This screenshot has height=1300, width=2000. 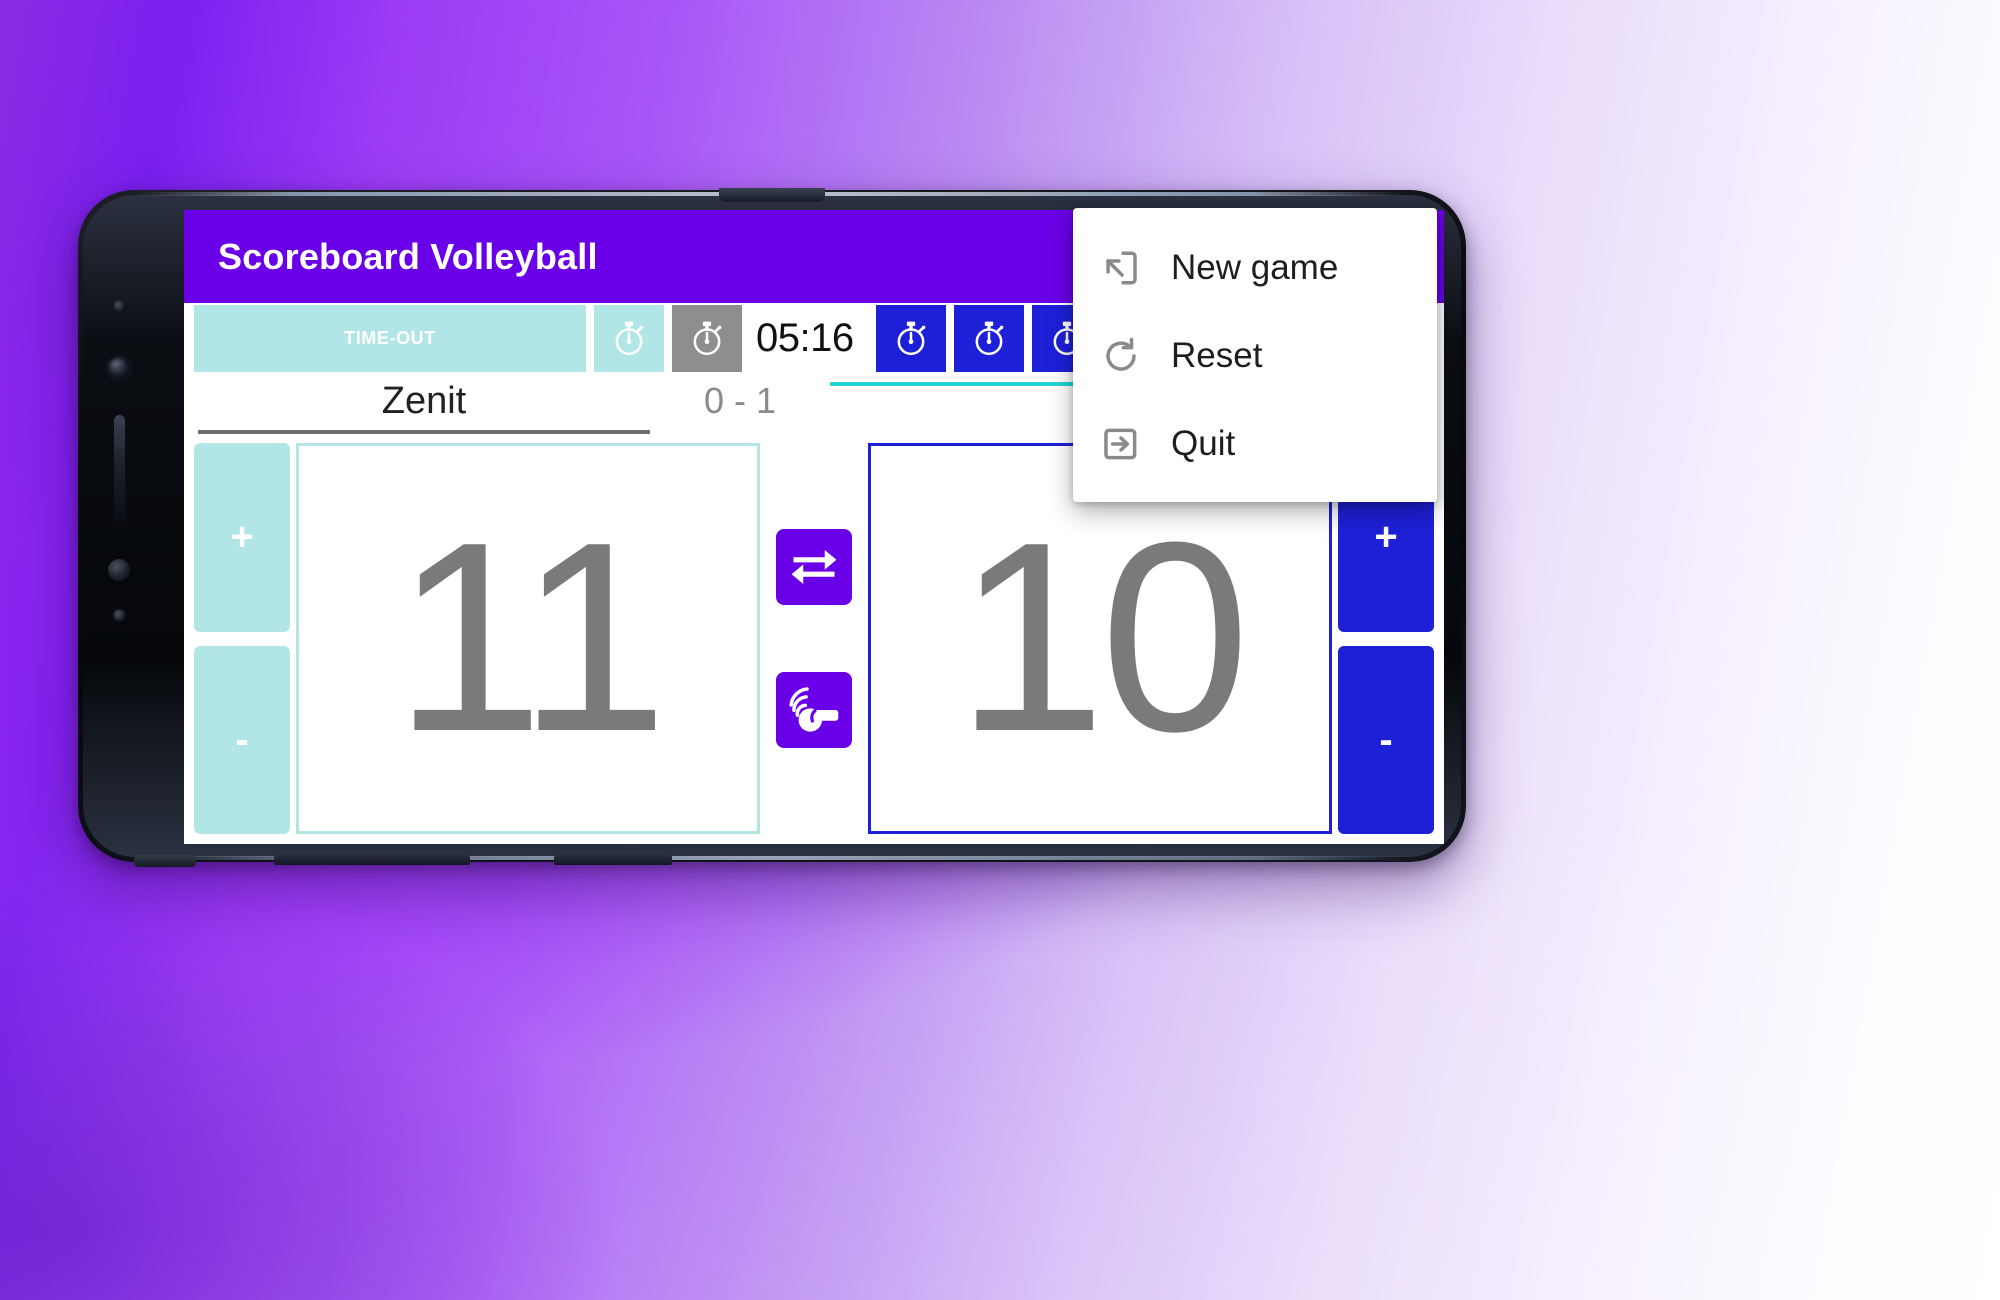 What do you see at coordinates (805, 338) in the screenshot?
I see `match-clock: 05:16` at bounding box center [805, 338].